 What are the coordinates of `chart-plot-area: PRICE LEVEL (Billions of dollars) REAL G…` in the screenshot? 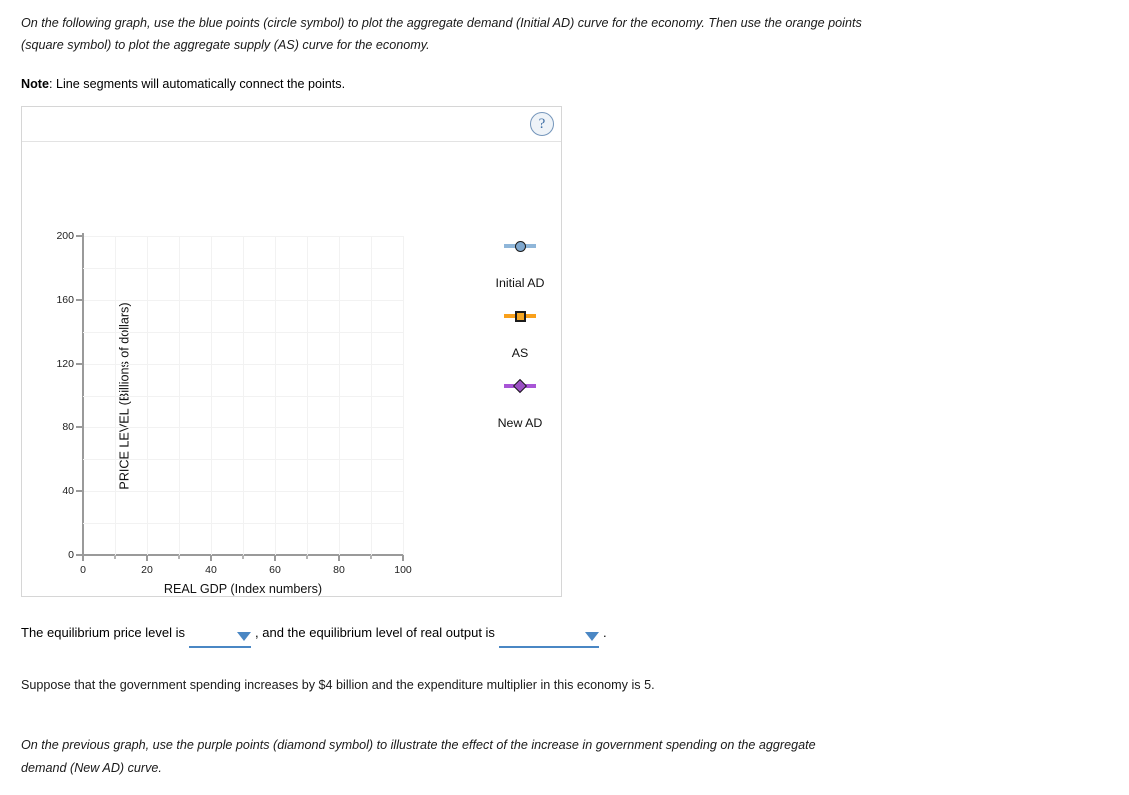 It's located at (233, 413).